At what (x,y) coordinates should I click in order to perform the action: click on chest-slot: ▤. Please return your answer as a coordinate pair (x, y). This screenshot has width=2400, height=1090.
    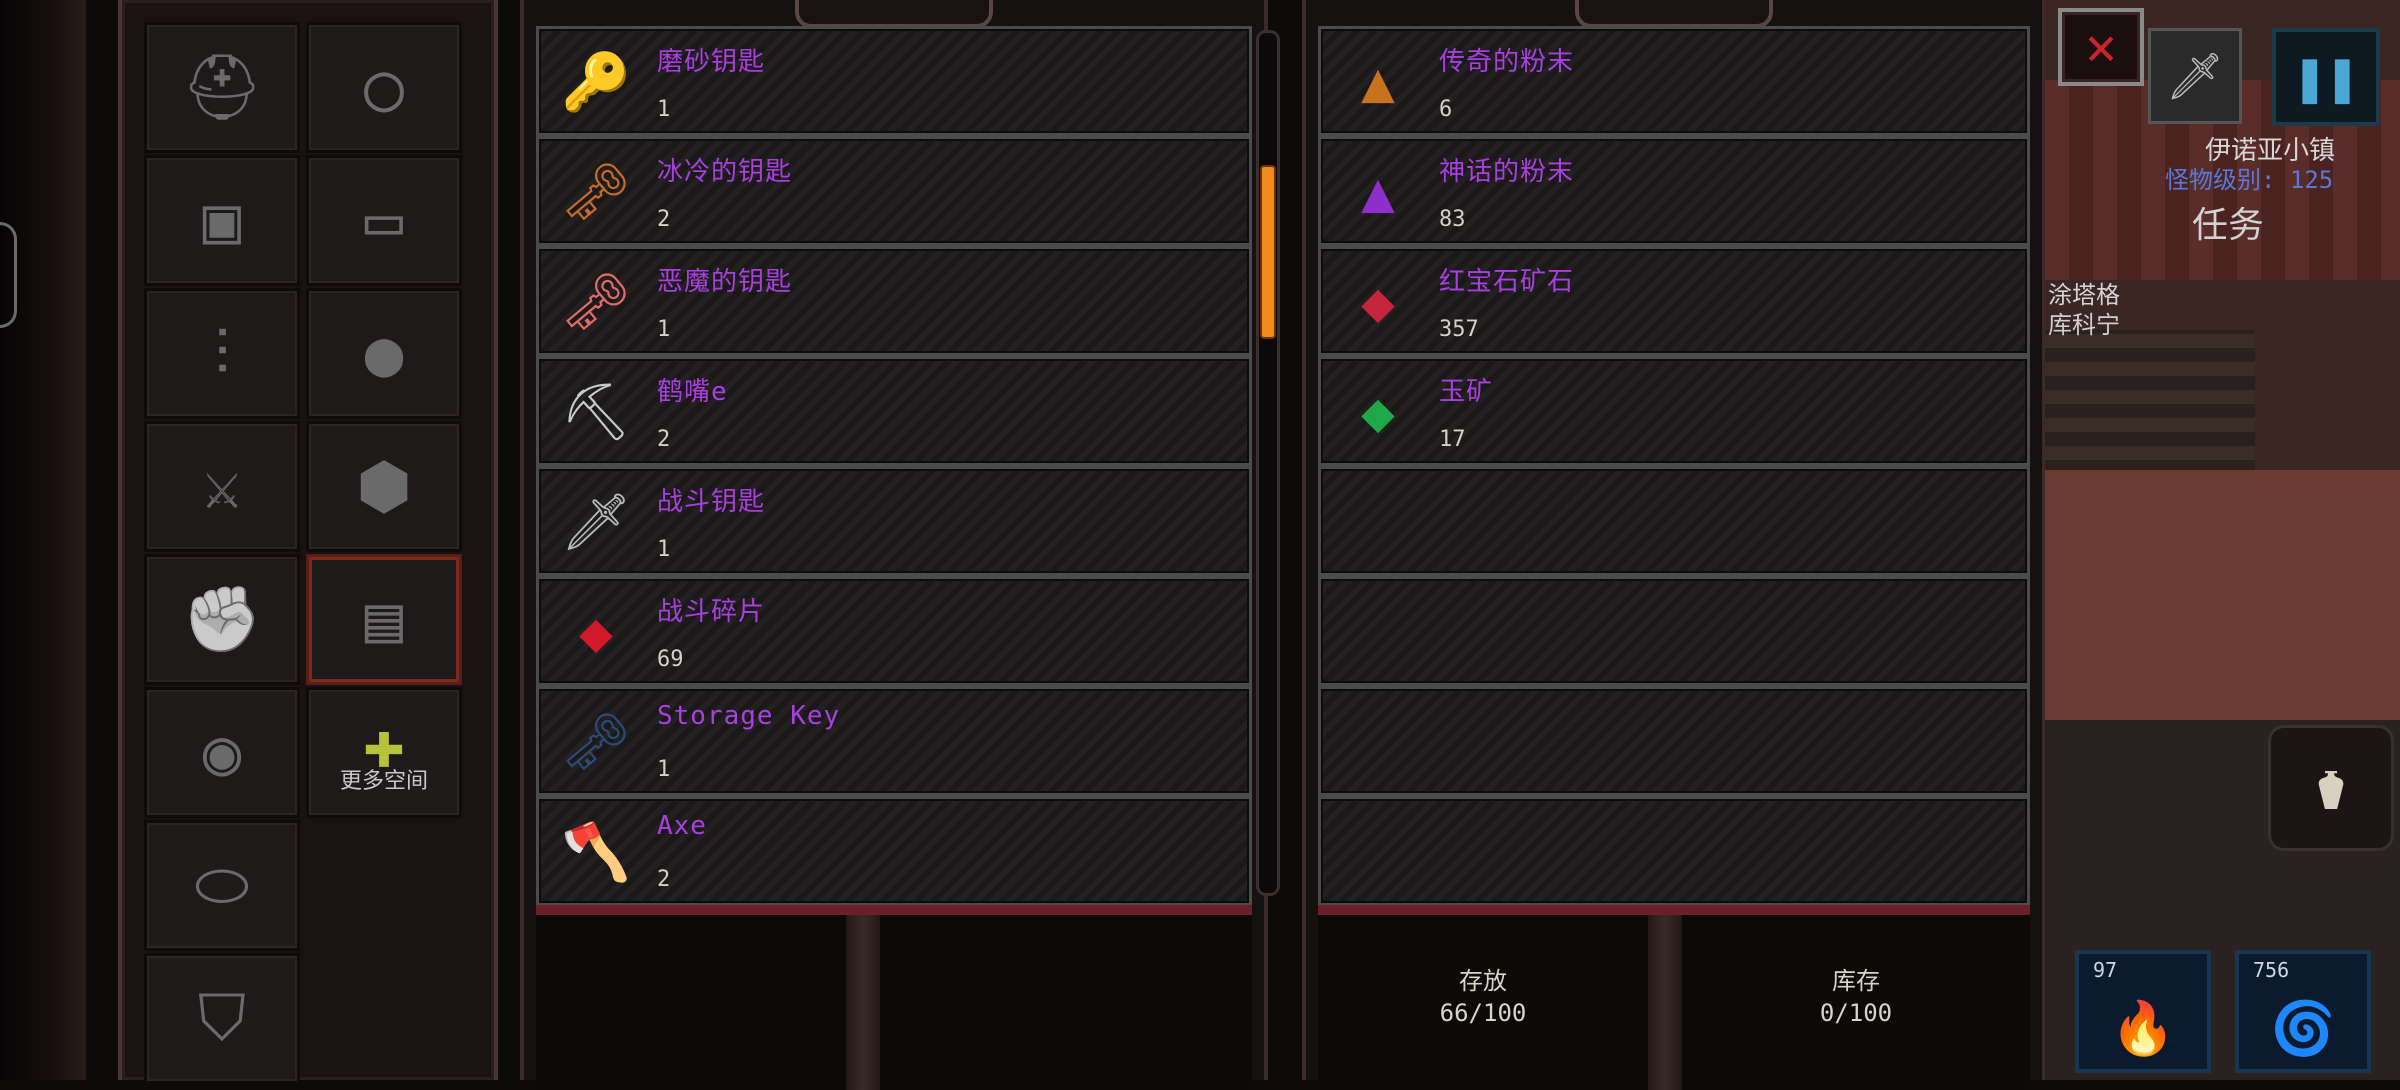
    Looking at the image, I should click on (384, 619).